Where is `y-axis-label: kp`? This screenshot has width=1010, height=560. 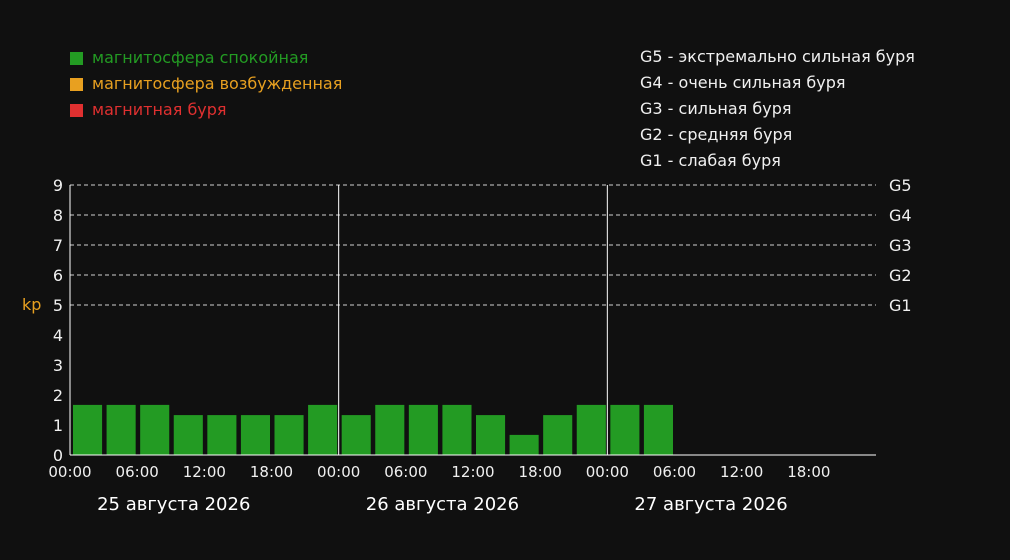
y-axis-label: kp is located at coordinates (31, 304).